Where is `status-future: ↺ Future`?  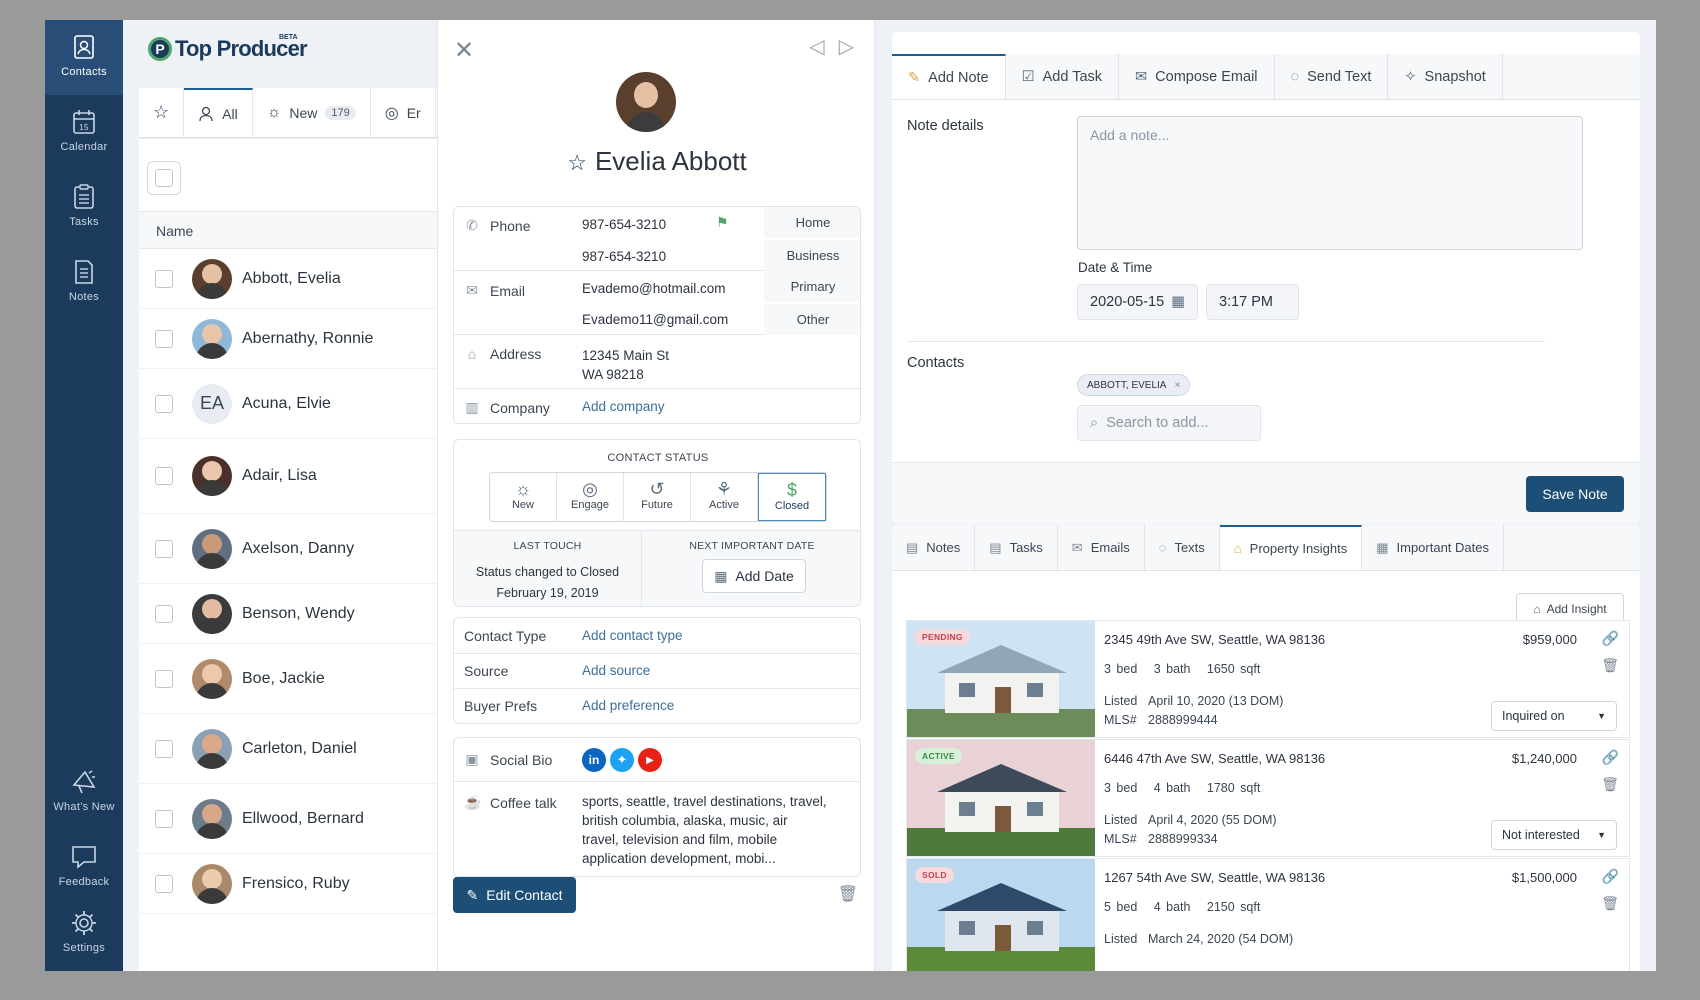
status-future: ↺ Future is located at coordinates (657, 497).